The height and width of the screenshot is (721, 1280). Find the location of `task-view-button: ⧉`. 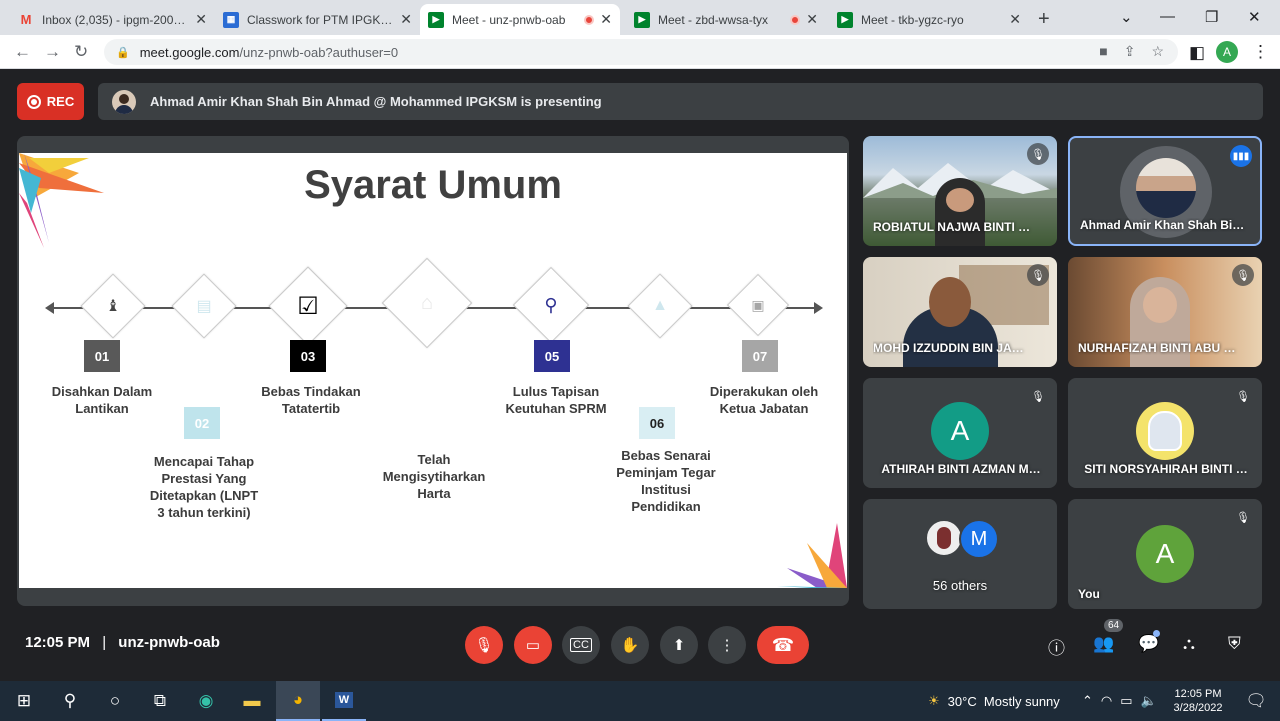

task-view-button: ⧉ is located at coordinates (160, 701).